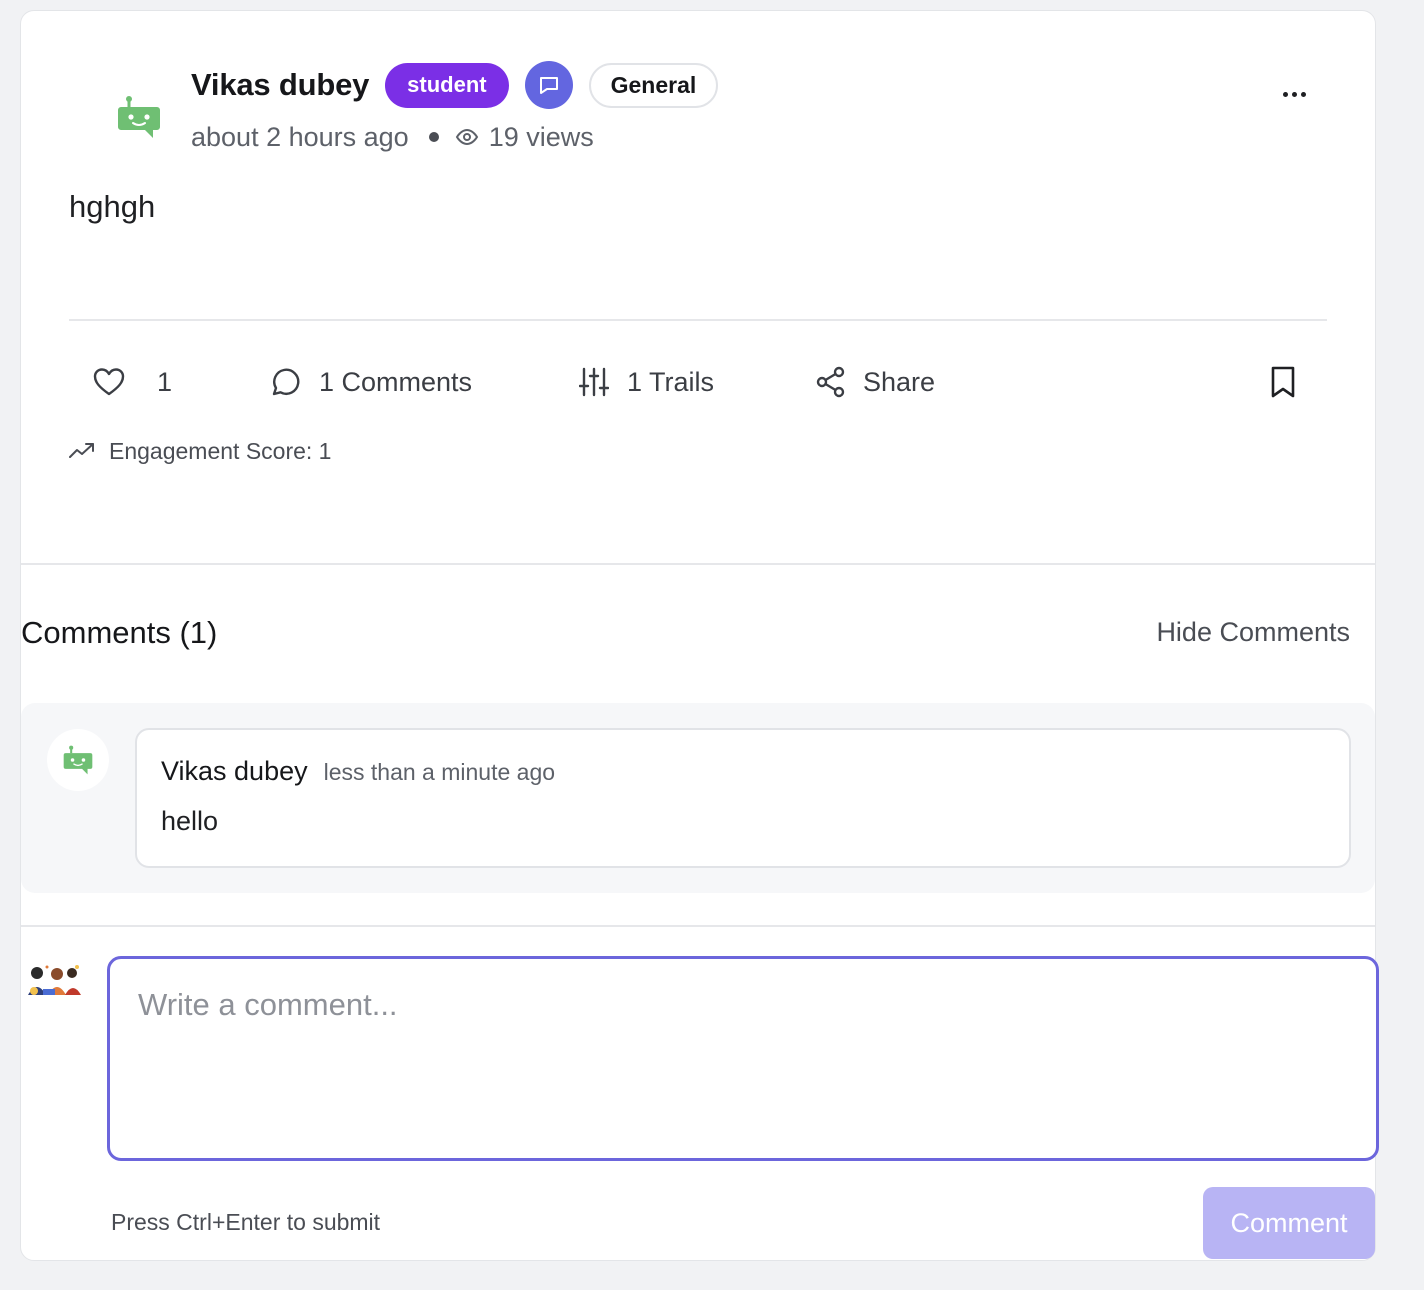 This screenshot has height=1290, width=1424. I want to click on author-row: Vikas dubey student General, so click(455, 85).